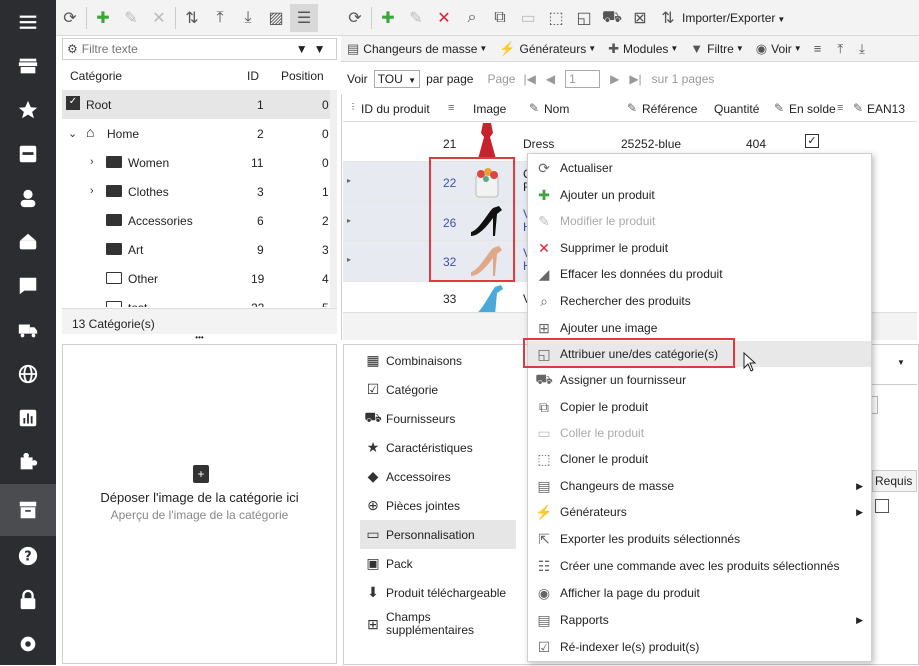  Describe the element at coordinates (699, 168) in the screenshot. I see `menu-refresh: ⟳ Actualiser` at that location.